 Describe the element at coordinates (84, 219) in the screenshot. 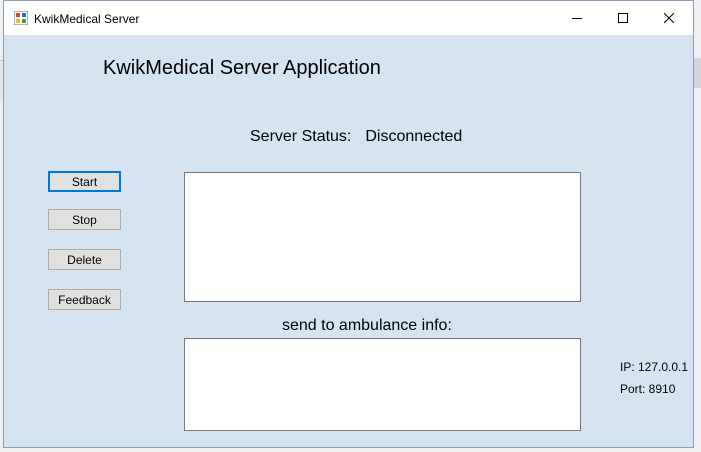

I see `stop-button: Stop` at that location.